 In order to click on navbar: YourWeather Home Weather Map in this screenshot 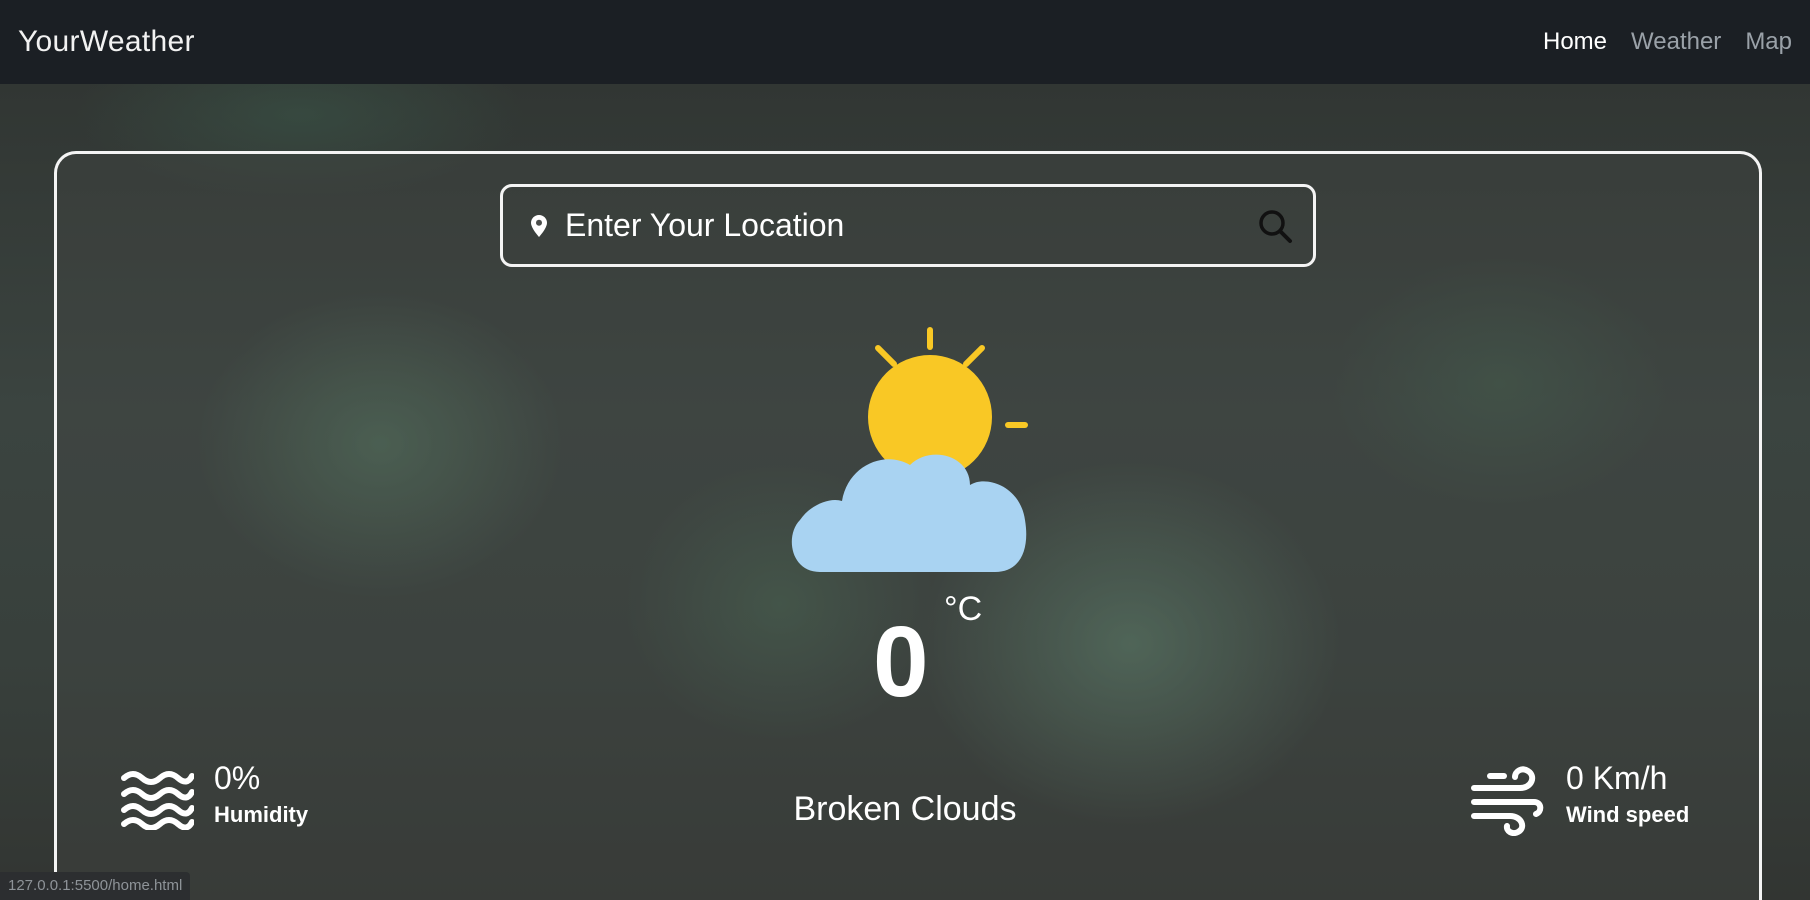, I will do `click(905, 42)`.